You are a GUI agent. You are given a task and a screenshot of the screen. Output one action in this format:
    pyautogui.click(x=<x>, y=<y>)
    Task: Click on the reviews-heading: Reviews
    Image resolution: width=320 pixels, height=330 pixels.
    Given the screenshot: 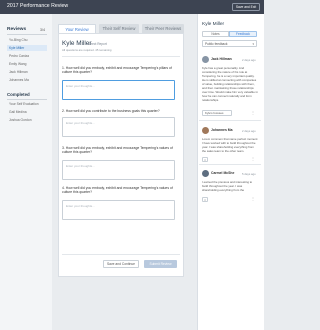 What is the action you would take?
    pyautogui.click(x=17, y=29)
    